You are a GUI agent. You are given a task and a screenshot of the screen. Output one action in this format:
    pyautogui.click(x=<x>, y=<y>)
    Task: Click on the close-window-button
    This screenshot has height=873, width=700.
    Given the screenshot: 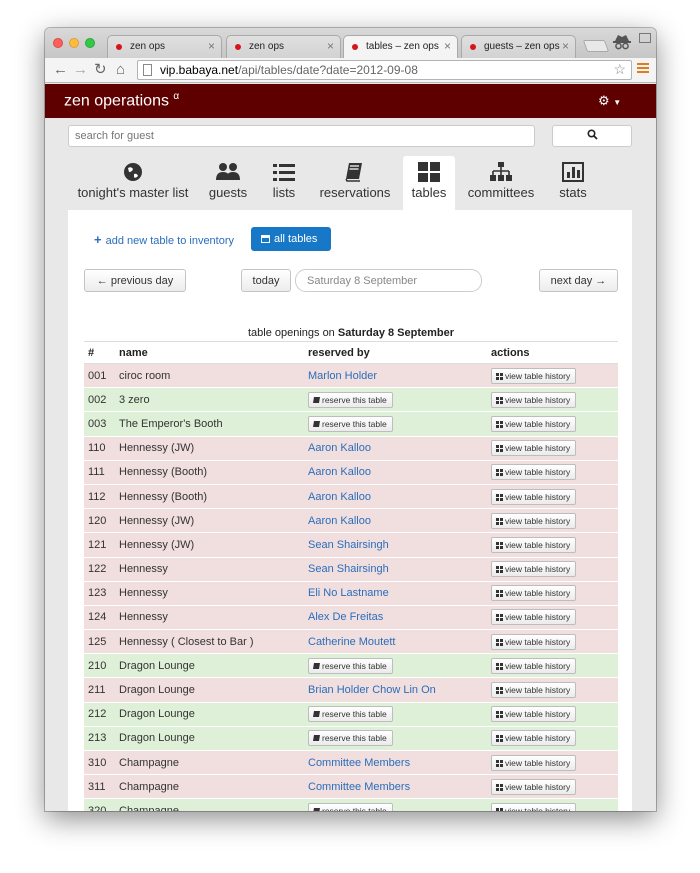 What is the action you would take?
    pyautogui.click(x=58, y=43)
    